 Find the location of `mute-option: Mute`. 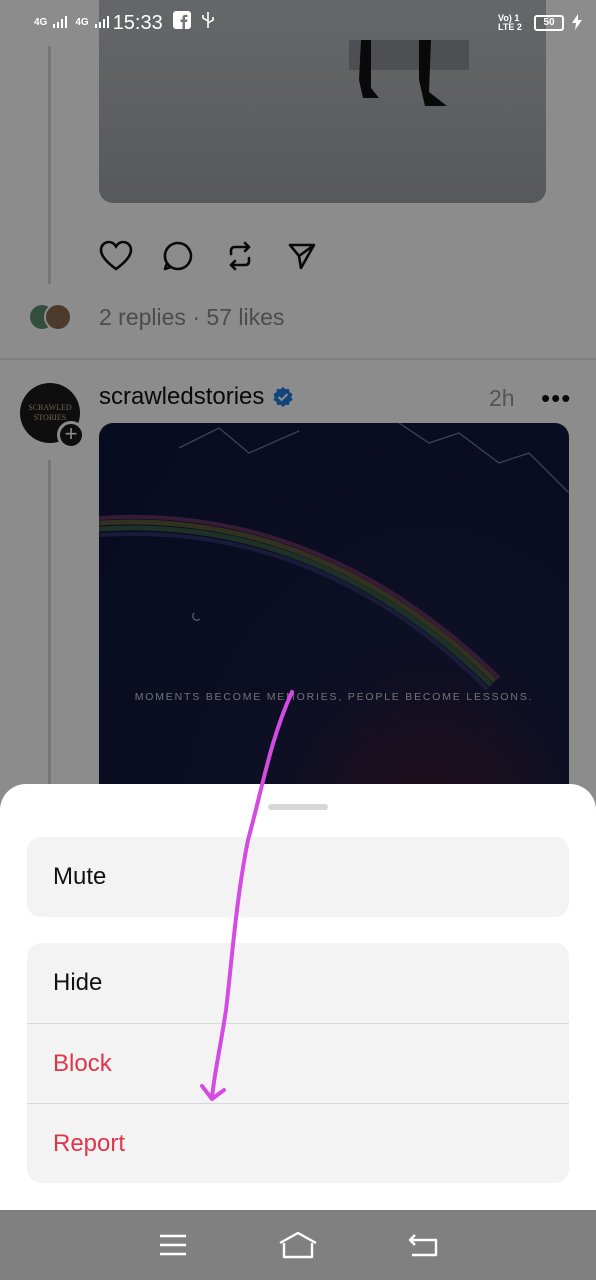

mute-option: Mute is located at coordinates (298, 877).